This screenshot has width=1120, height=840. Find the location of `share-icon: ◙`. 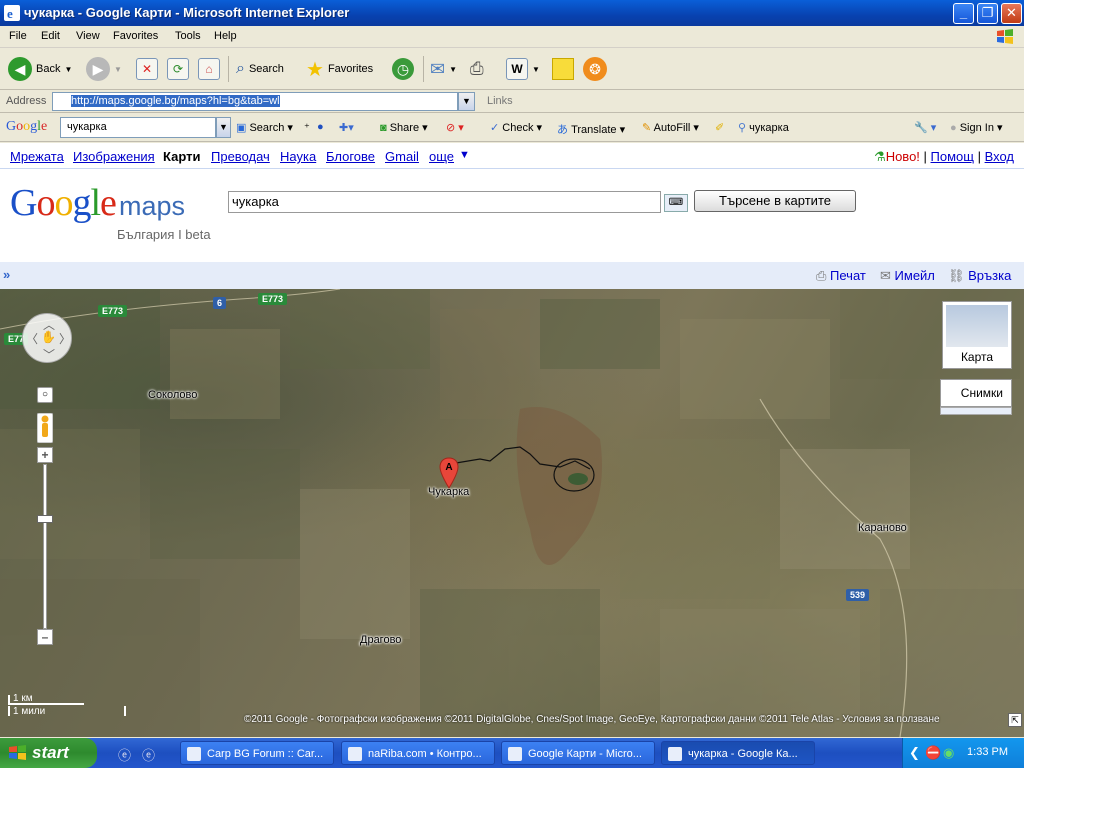

share-icon: ◙ is located at coordinates (383, 128).